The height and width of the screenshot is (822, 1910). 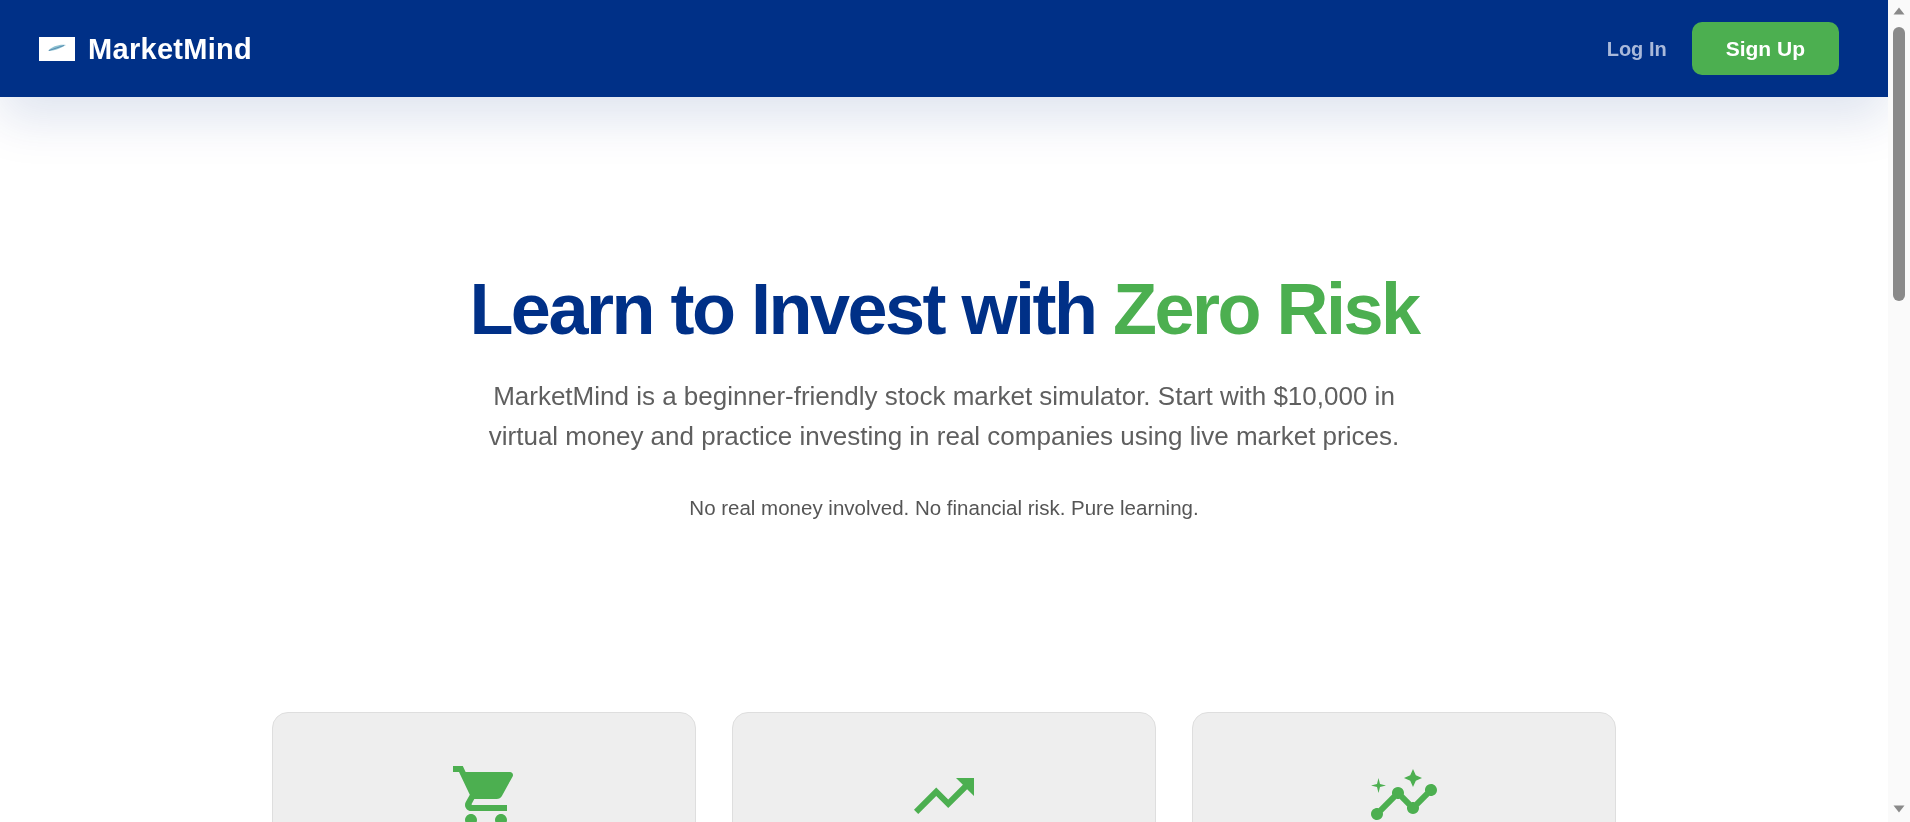 I want to click on logo-icon, so click(x=57, y=48).